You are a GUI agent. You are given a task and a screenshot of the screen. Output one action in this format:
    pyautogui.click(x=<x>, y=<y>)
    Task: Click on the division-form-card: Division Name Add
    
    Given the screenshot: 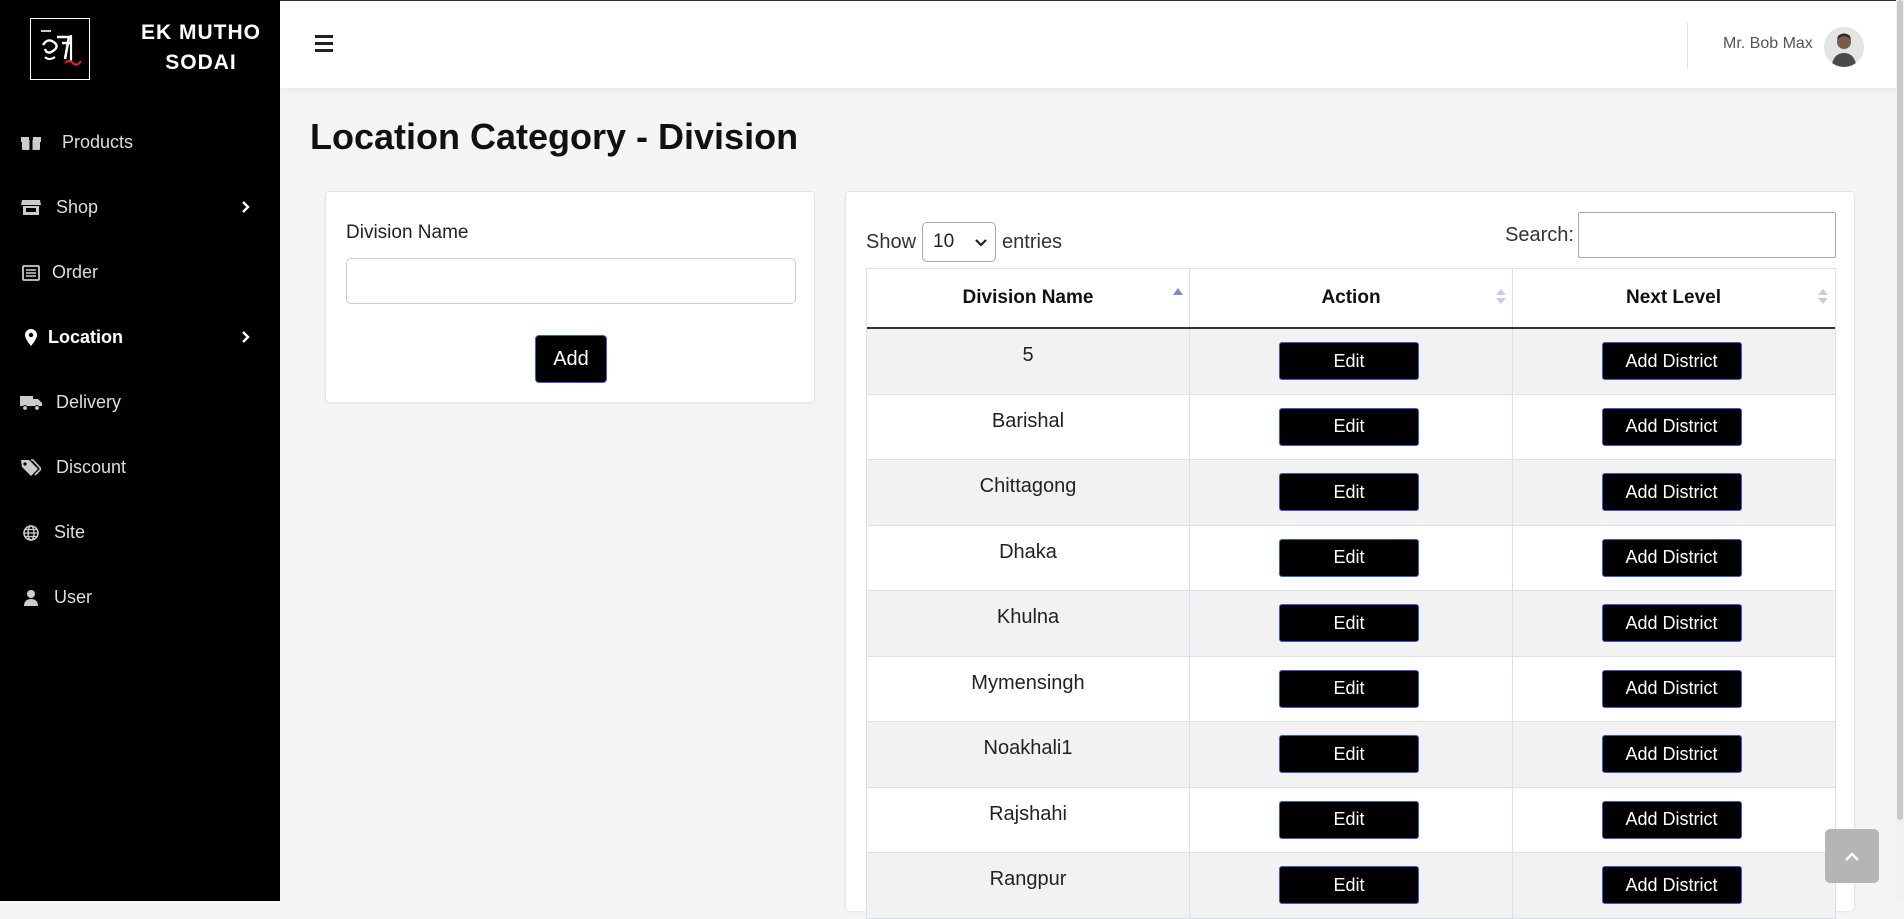 What is the action you would take?
    pyautogui.click(x=570, y=297)
    